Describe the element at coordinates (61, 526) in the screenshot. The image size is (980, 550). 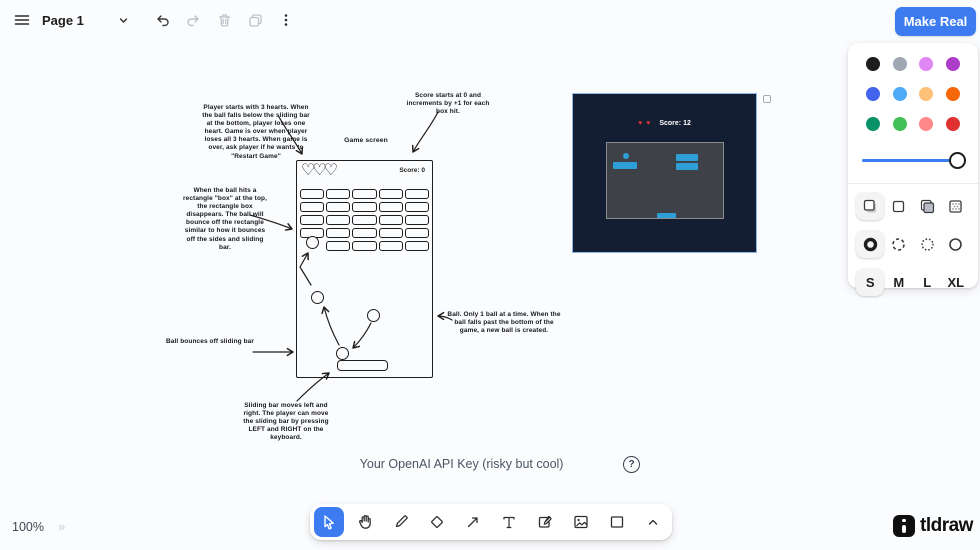
I see `expand-chevrons-icon: »` at that location.